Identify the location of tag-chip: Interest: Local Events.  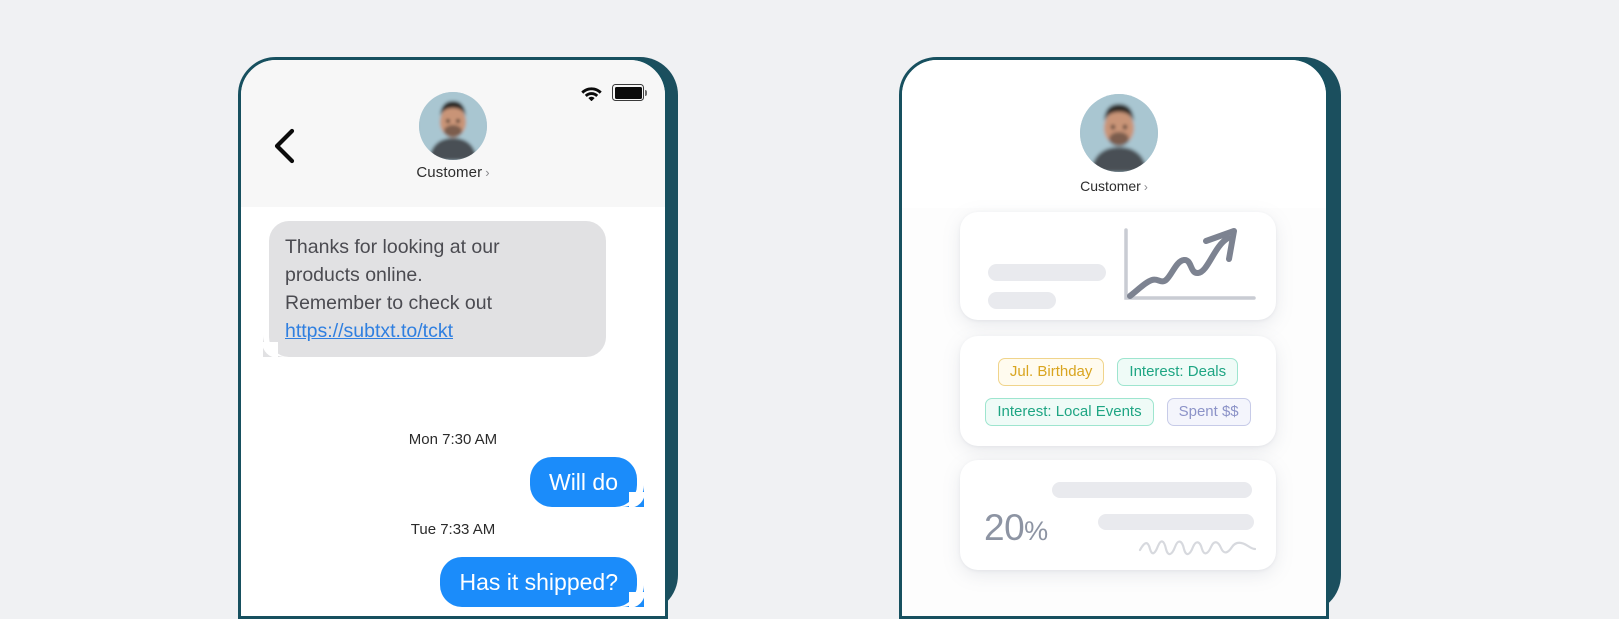
(1069, 412).